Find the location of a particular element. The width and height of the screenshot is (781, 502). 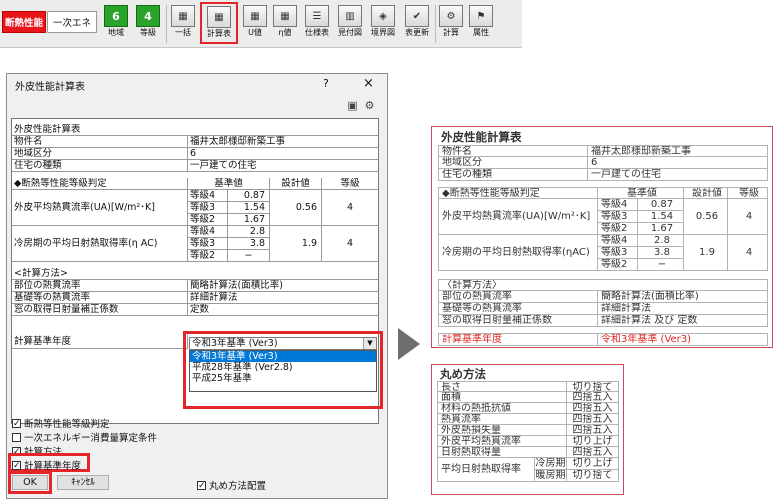

preview-method-label-3: 窓の取得日射量補正係数 is located at coordinates (518, 321).